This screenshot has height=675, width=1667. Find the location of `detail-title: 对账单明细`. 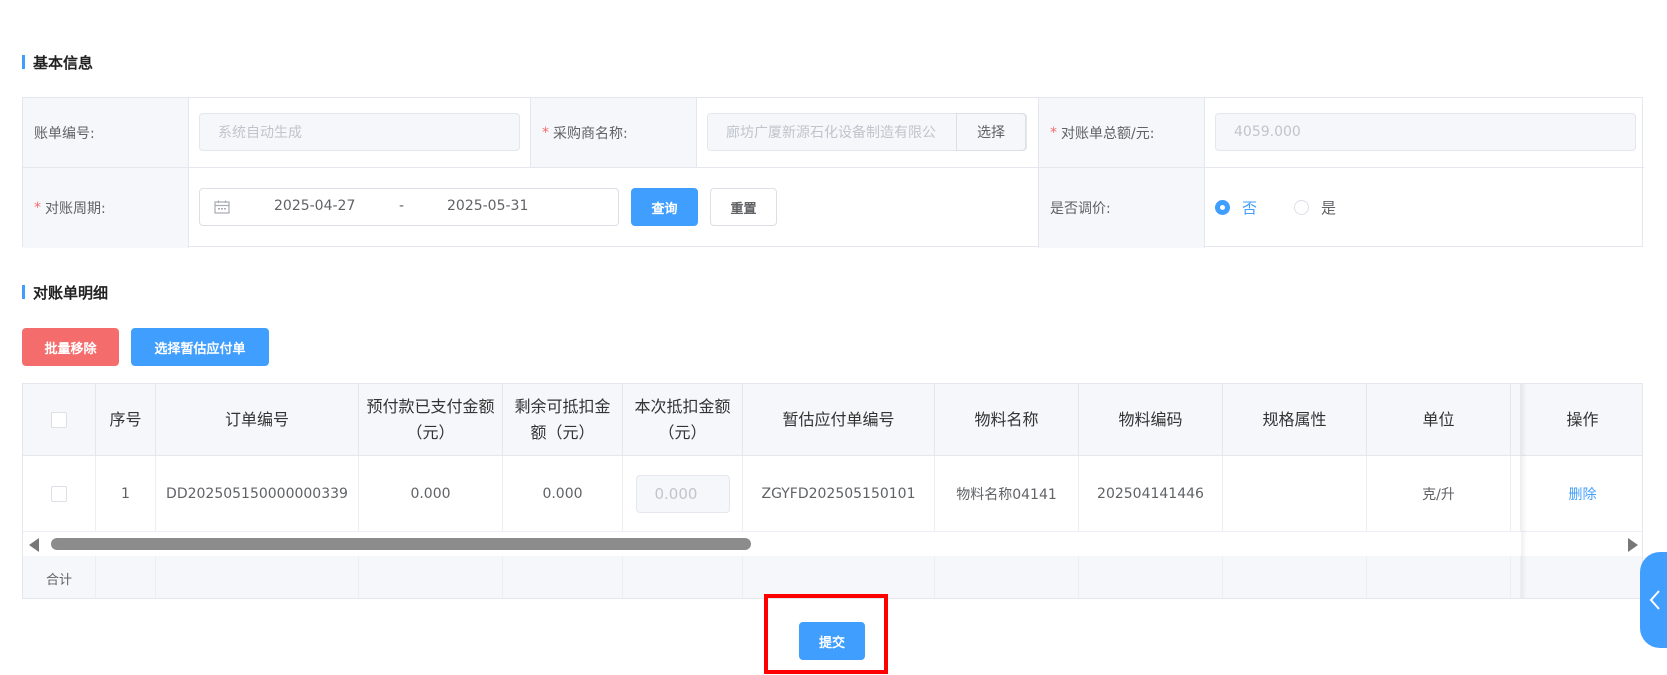

detail-title: 对账单明细 is located at coordinates (65, 292).